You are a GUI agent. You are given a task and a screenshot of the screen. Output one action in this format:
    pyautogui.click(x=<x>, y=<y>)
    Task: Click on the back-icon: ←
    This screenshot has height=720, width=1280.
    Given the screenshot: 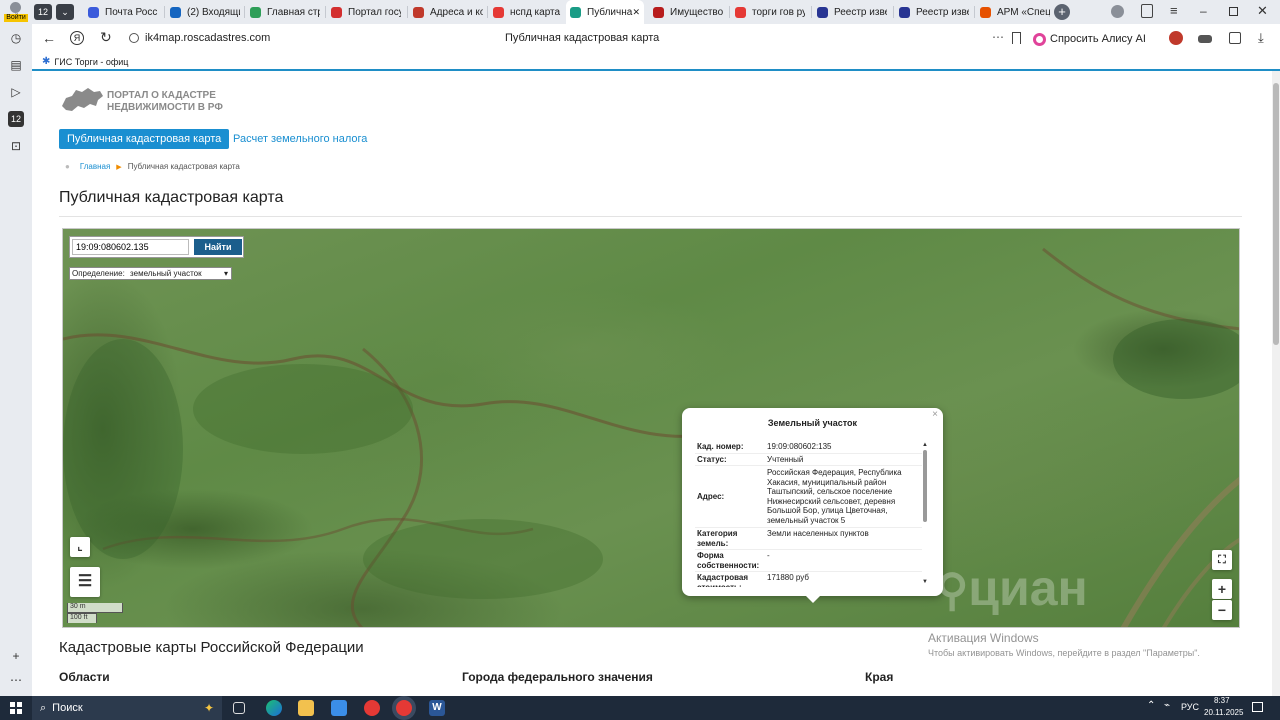 What is the action you would take?
    pyautogui.click(x=49, y=38)
    